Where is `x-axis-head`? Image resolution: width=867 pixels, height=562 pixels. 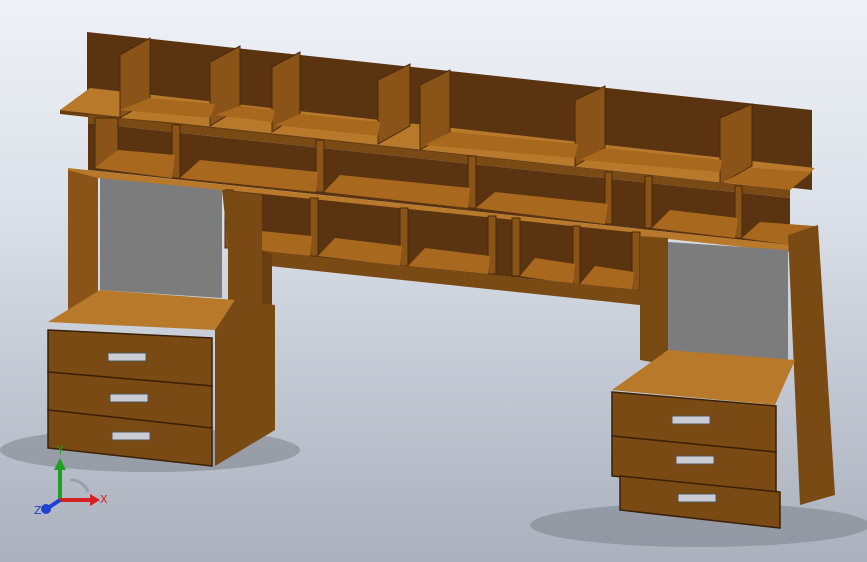
x-axis-head is located at coordinates (95, 500).